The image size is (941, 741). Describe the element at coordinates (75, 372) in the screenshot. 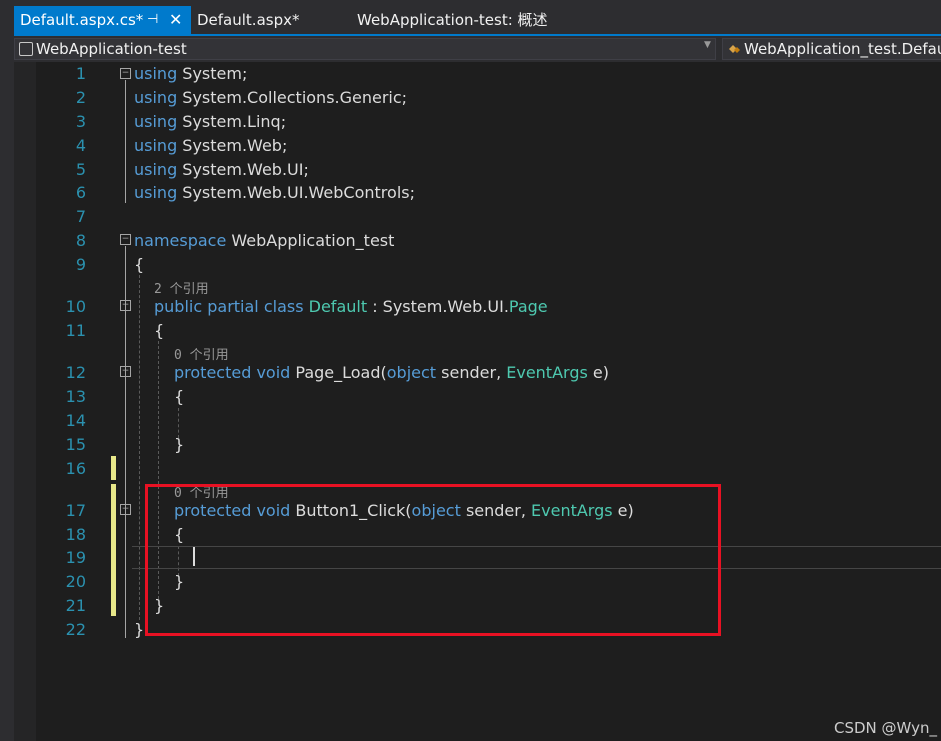

I see `line-number: 12` at that location.